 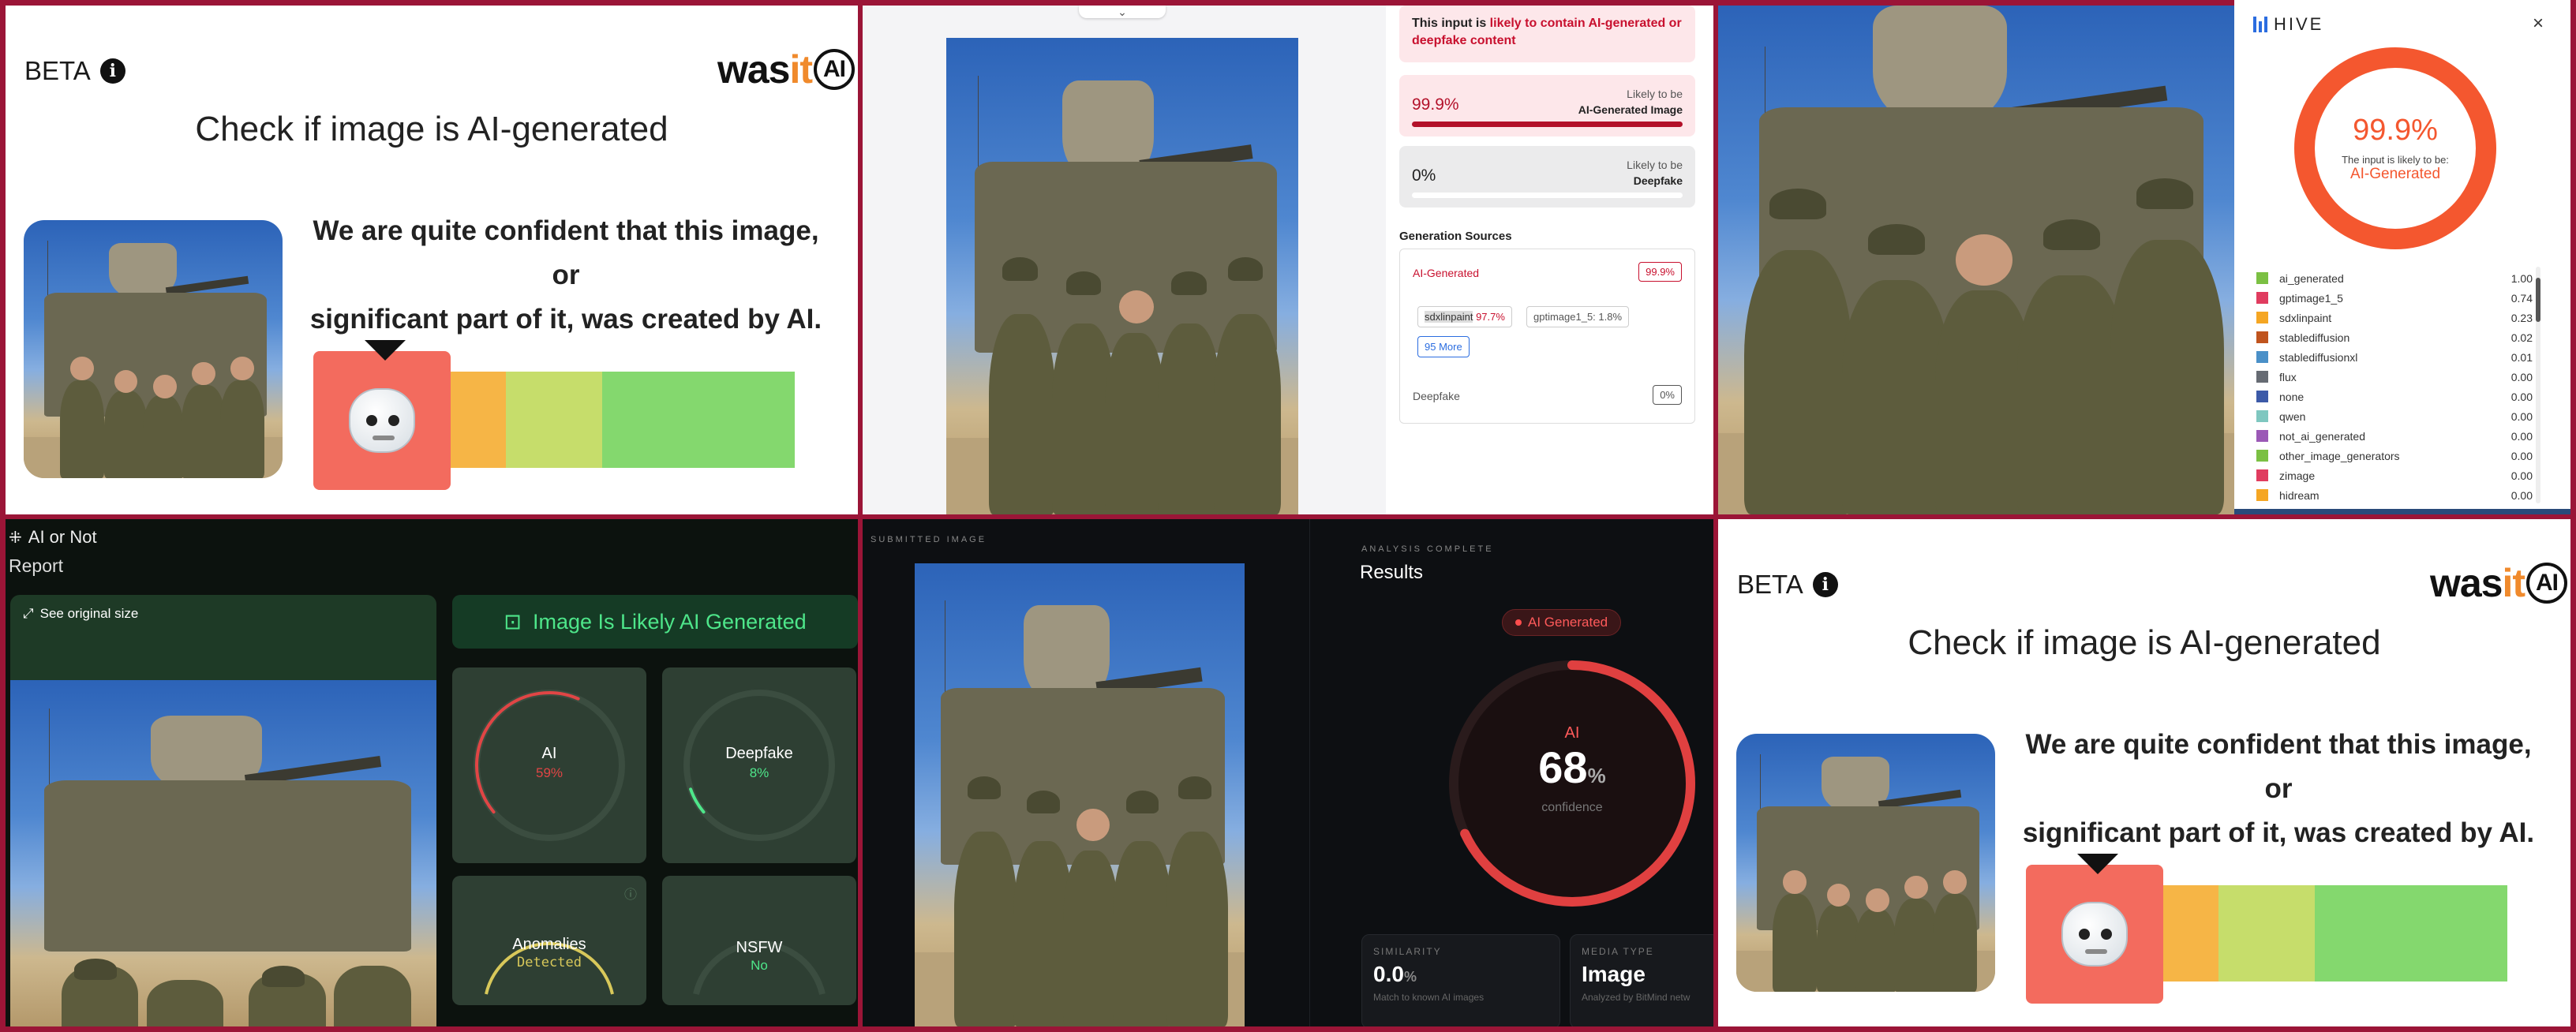 I want to click on gauge-anomalies-value: Detected, so click(x=549, y=962).